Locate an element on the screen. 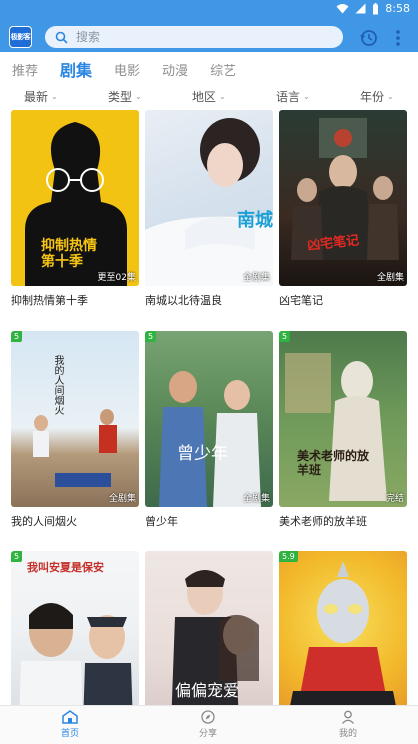  episode-badge: 更至02集 is located at coordinates (116, 278).